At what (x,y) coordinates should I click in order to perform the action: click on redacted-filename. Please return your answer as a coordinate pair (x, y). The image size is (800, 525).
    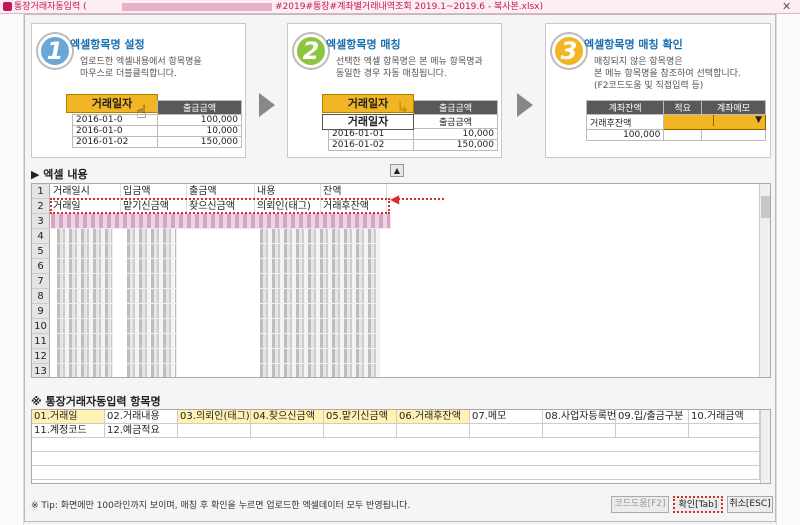
    Looking at the image, I should click on (197, 7).